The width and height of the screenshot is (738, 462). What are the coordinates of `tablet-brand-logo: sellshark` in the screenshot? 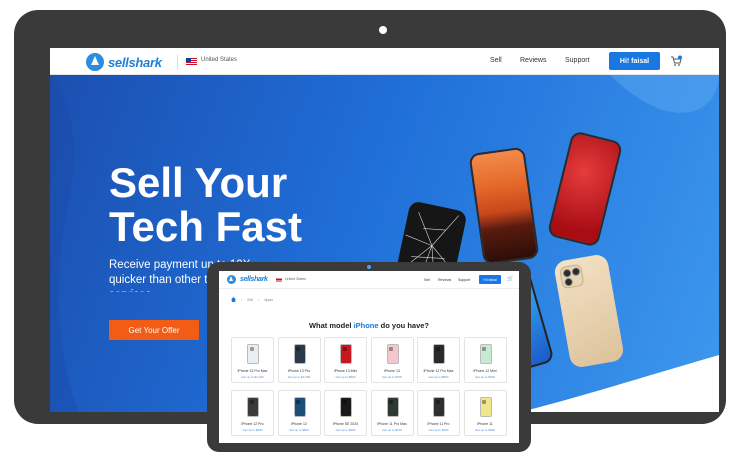 It's located at (247, 279).